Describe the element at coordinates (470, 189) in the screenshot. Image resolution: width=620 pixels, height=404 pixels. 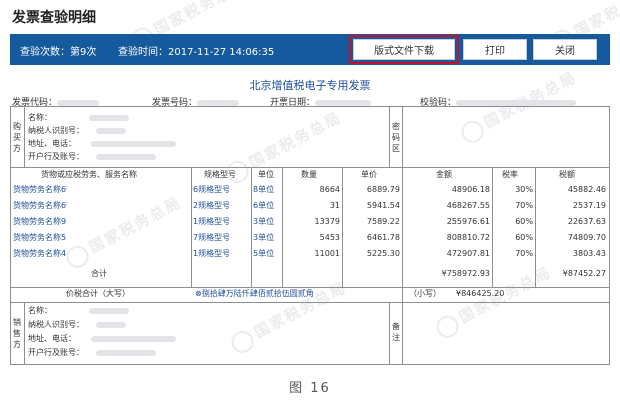
I see `row-amount: 48906.18` at that location.